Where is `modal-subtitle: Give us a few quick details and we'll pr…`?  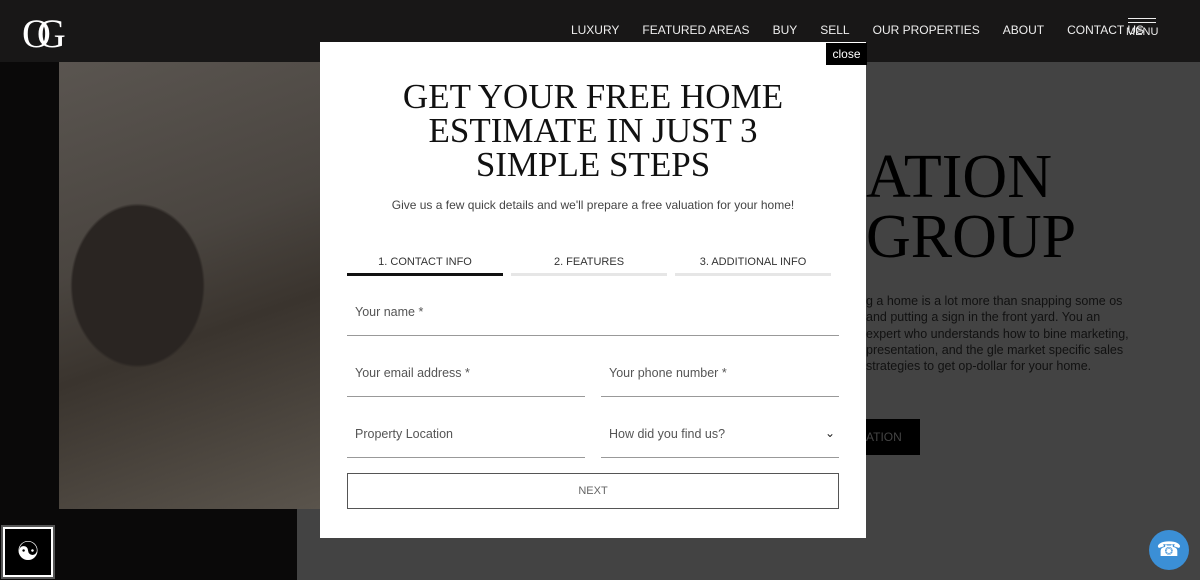 modal-subtitle: Give us a few quick details and we'll pr… is located at coordinates (593, 205).